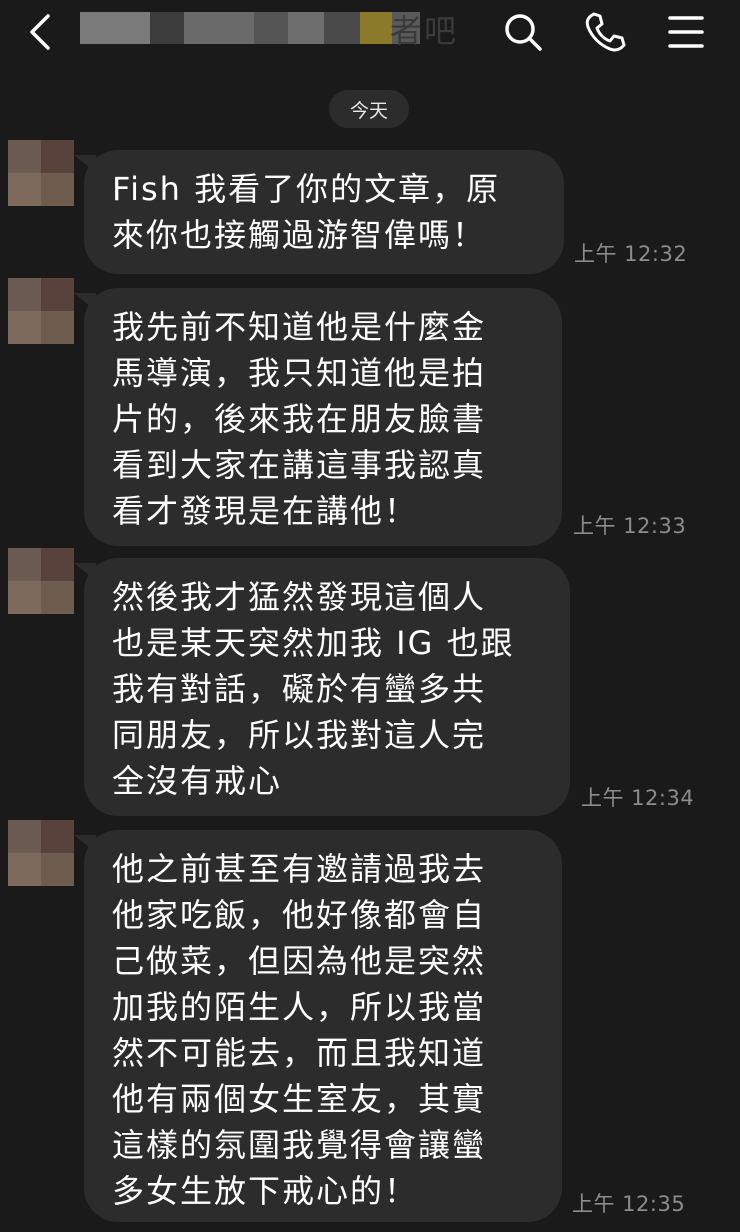  I want to click on message-line: 然後我才猛然發現這個人, so click(299, 597).